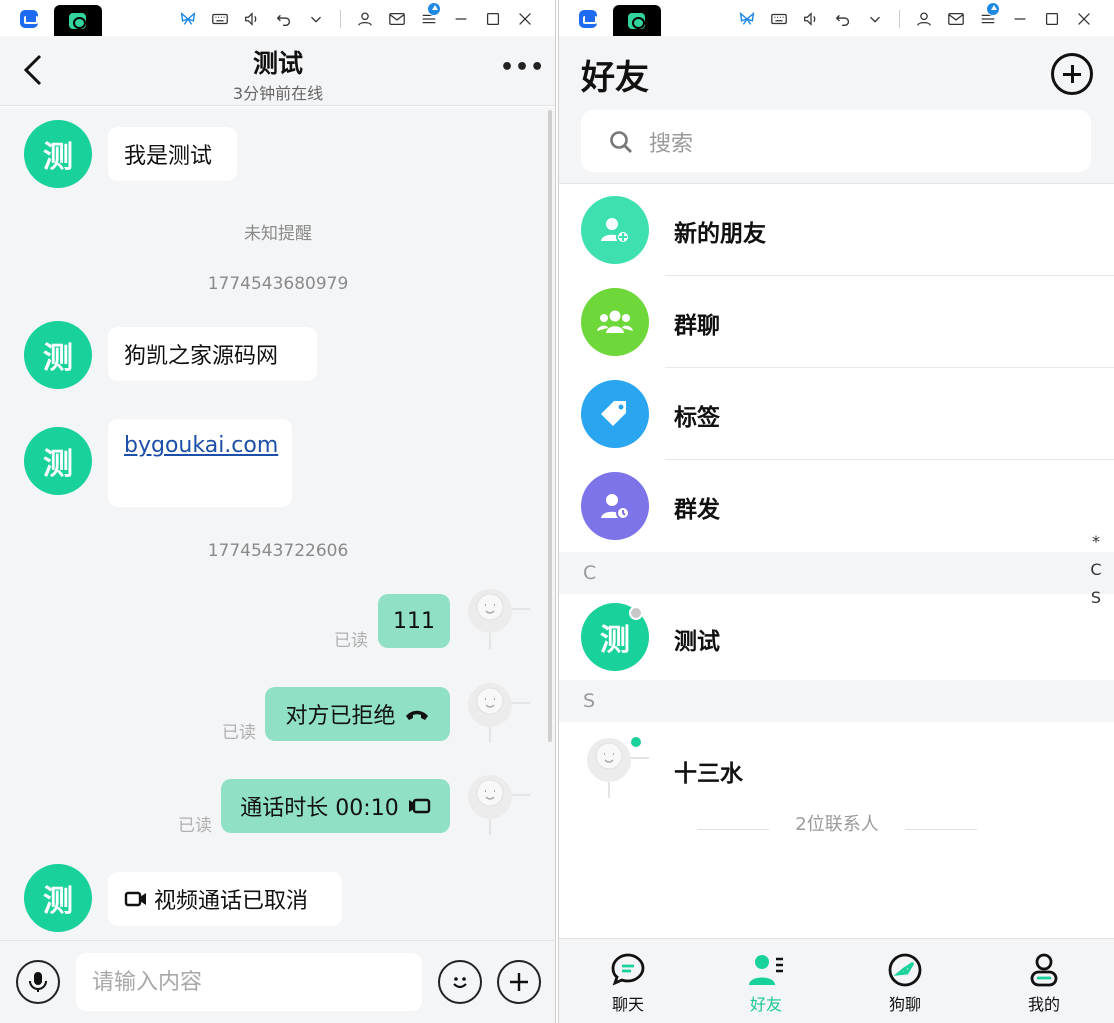 The width and height of the screenshot is (1114, 1023). Describe the element at coordinates (249, 982) in the screenshot. I see `message-input` at that location.